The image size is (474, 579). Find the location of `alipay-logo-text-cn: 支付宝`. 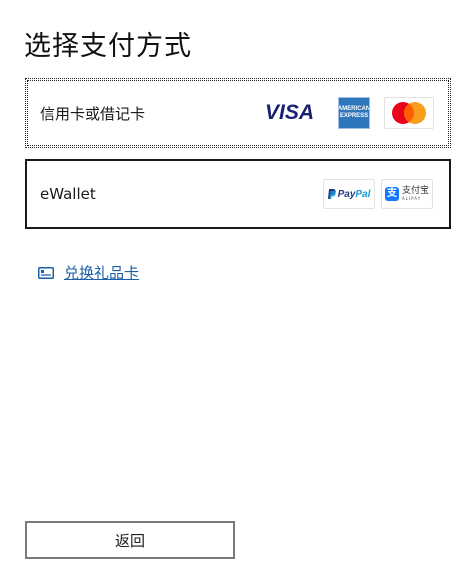

alipay-logo-text-cn: 支付宝 is located at coordinates (415, 191).